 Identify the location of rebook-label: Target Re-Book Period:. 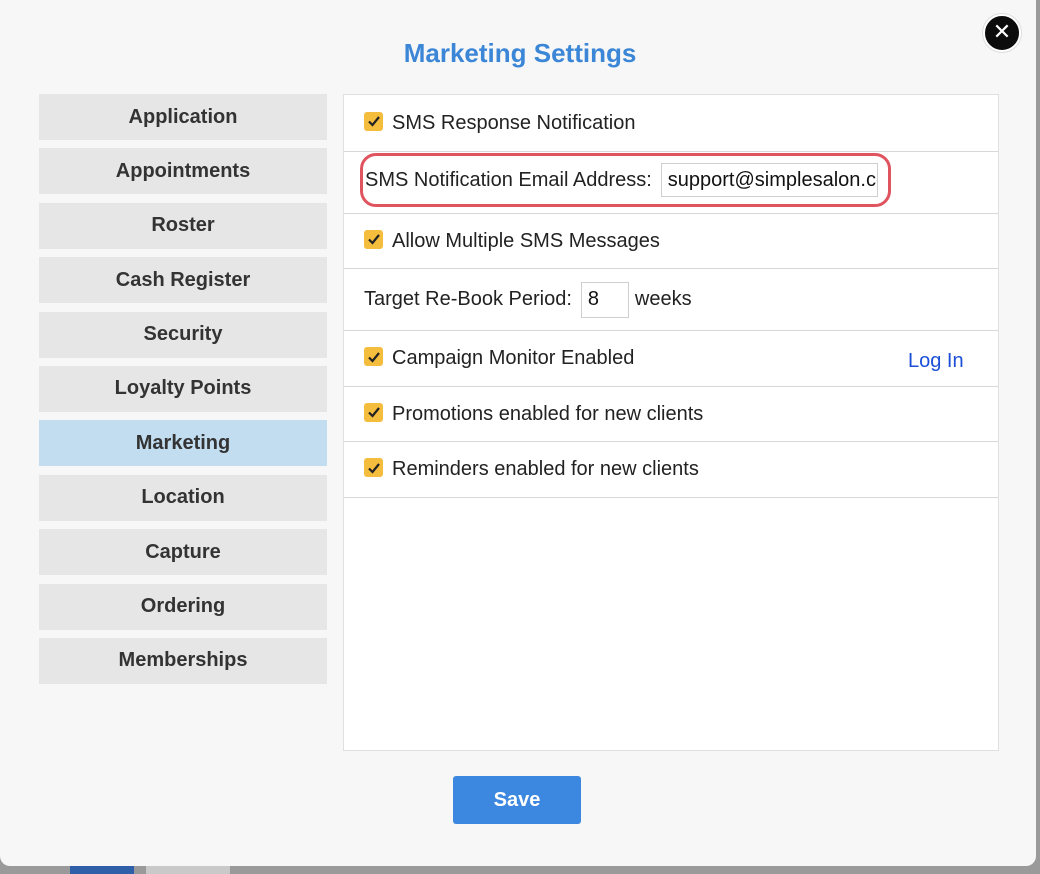
(468, 299).